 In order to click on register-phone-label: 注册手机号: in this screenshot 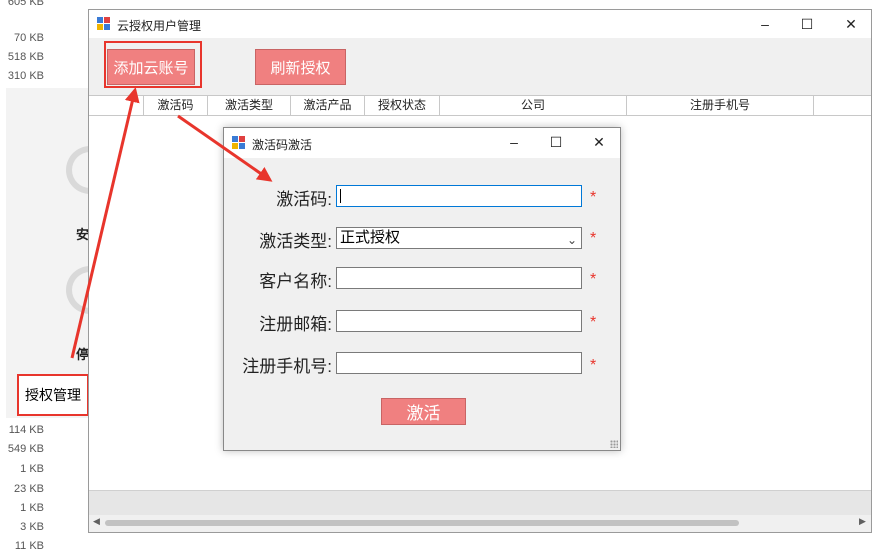, I will do `click(287, 366)`.